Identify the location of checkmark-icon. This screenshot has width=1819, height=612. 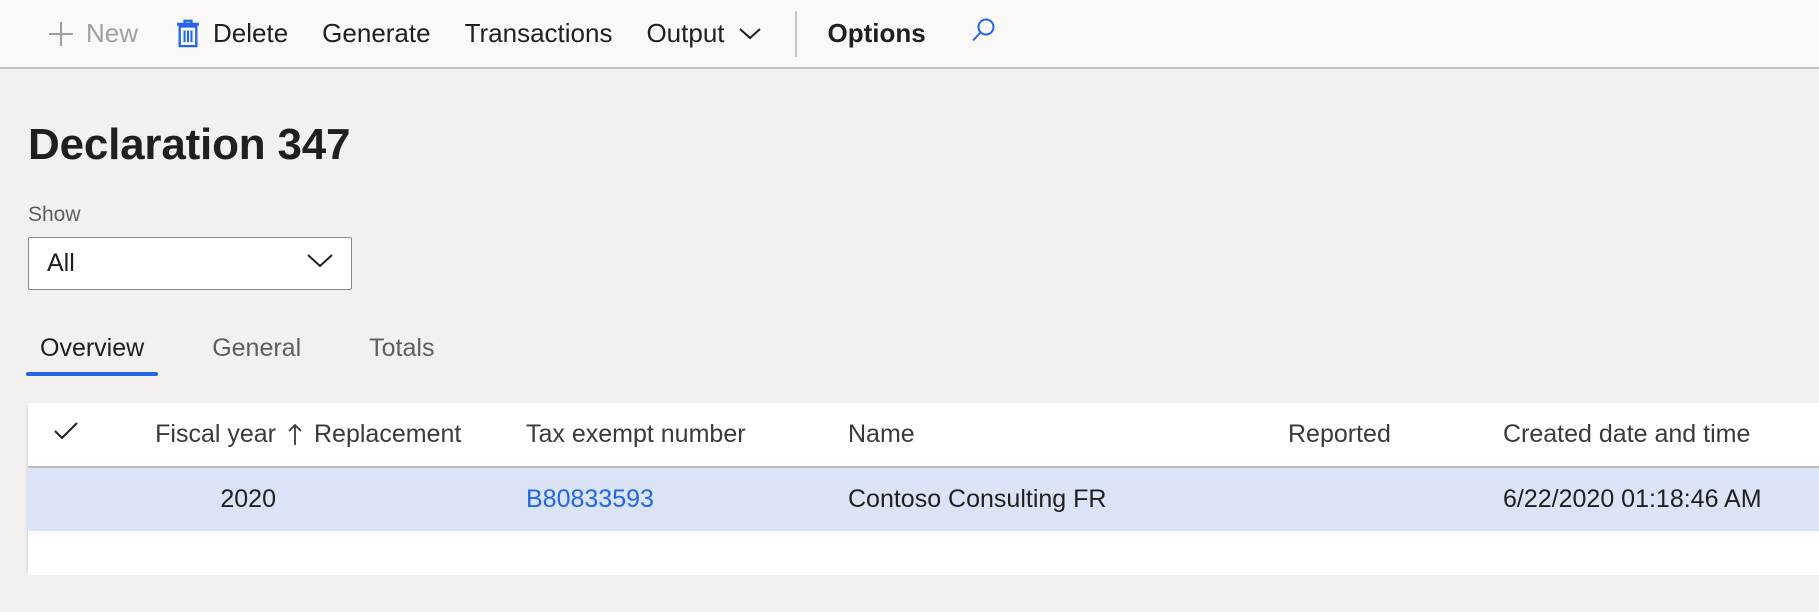
(66, 434).